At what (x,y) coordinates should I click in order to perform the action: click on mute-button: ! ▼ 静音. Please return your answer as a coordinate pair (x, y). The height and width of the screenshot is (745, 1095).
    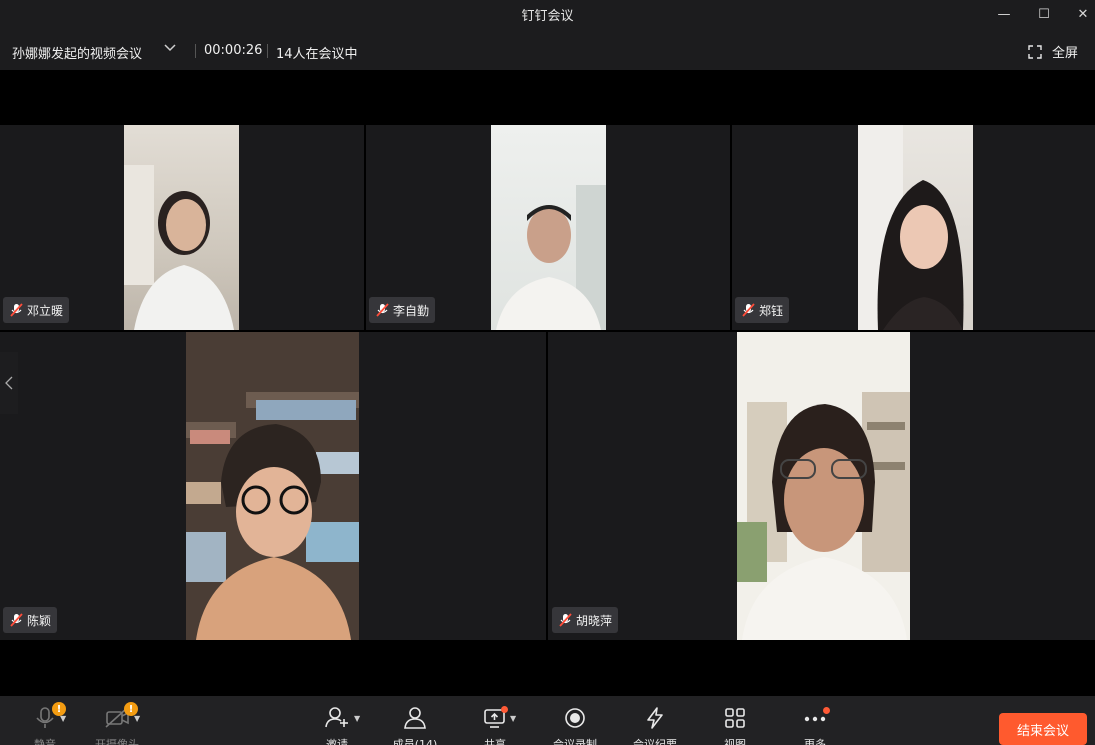
    Looking at the image, I should click on (45, 720).